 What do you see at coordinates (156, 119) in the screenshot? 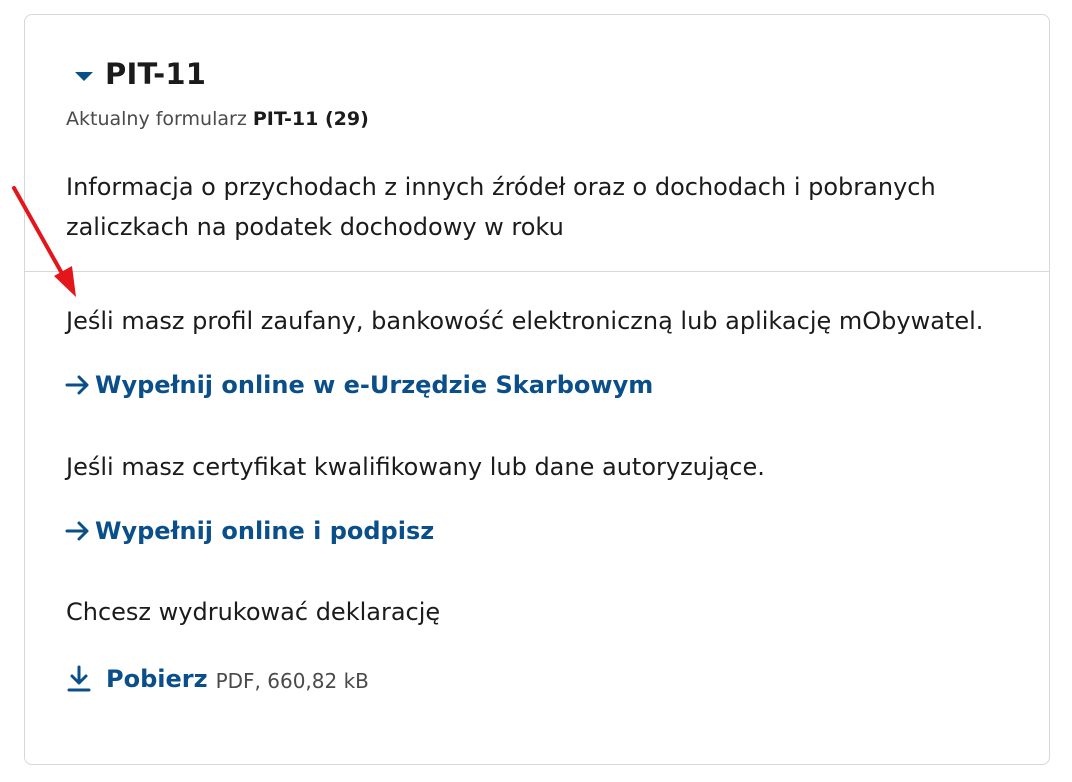
I see `current-form-prefix: Aktualny formularz` at bounding box center [156, 119].